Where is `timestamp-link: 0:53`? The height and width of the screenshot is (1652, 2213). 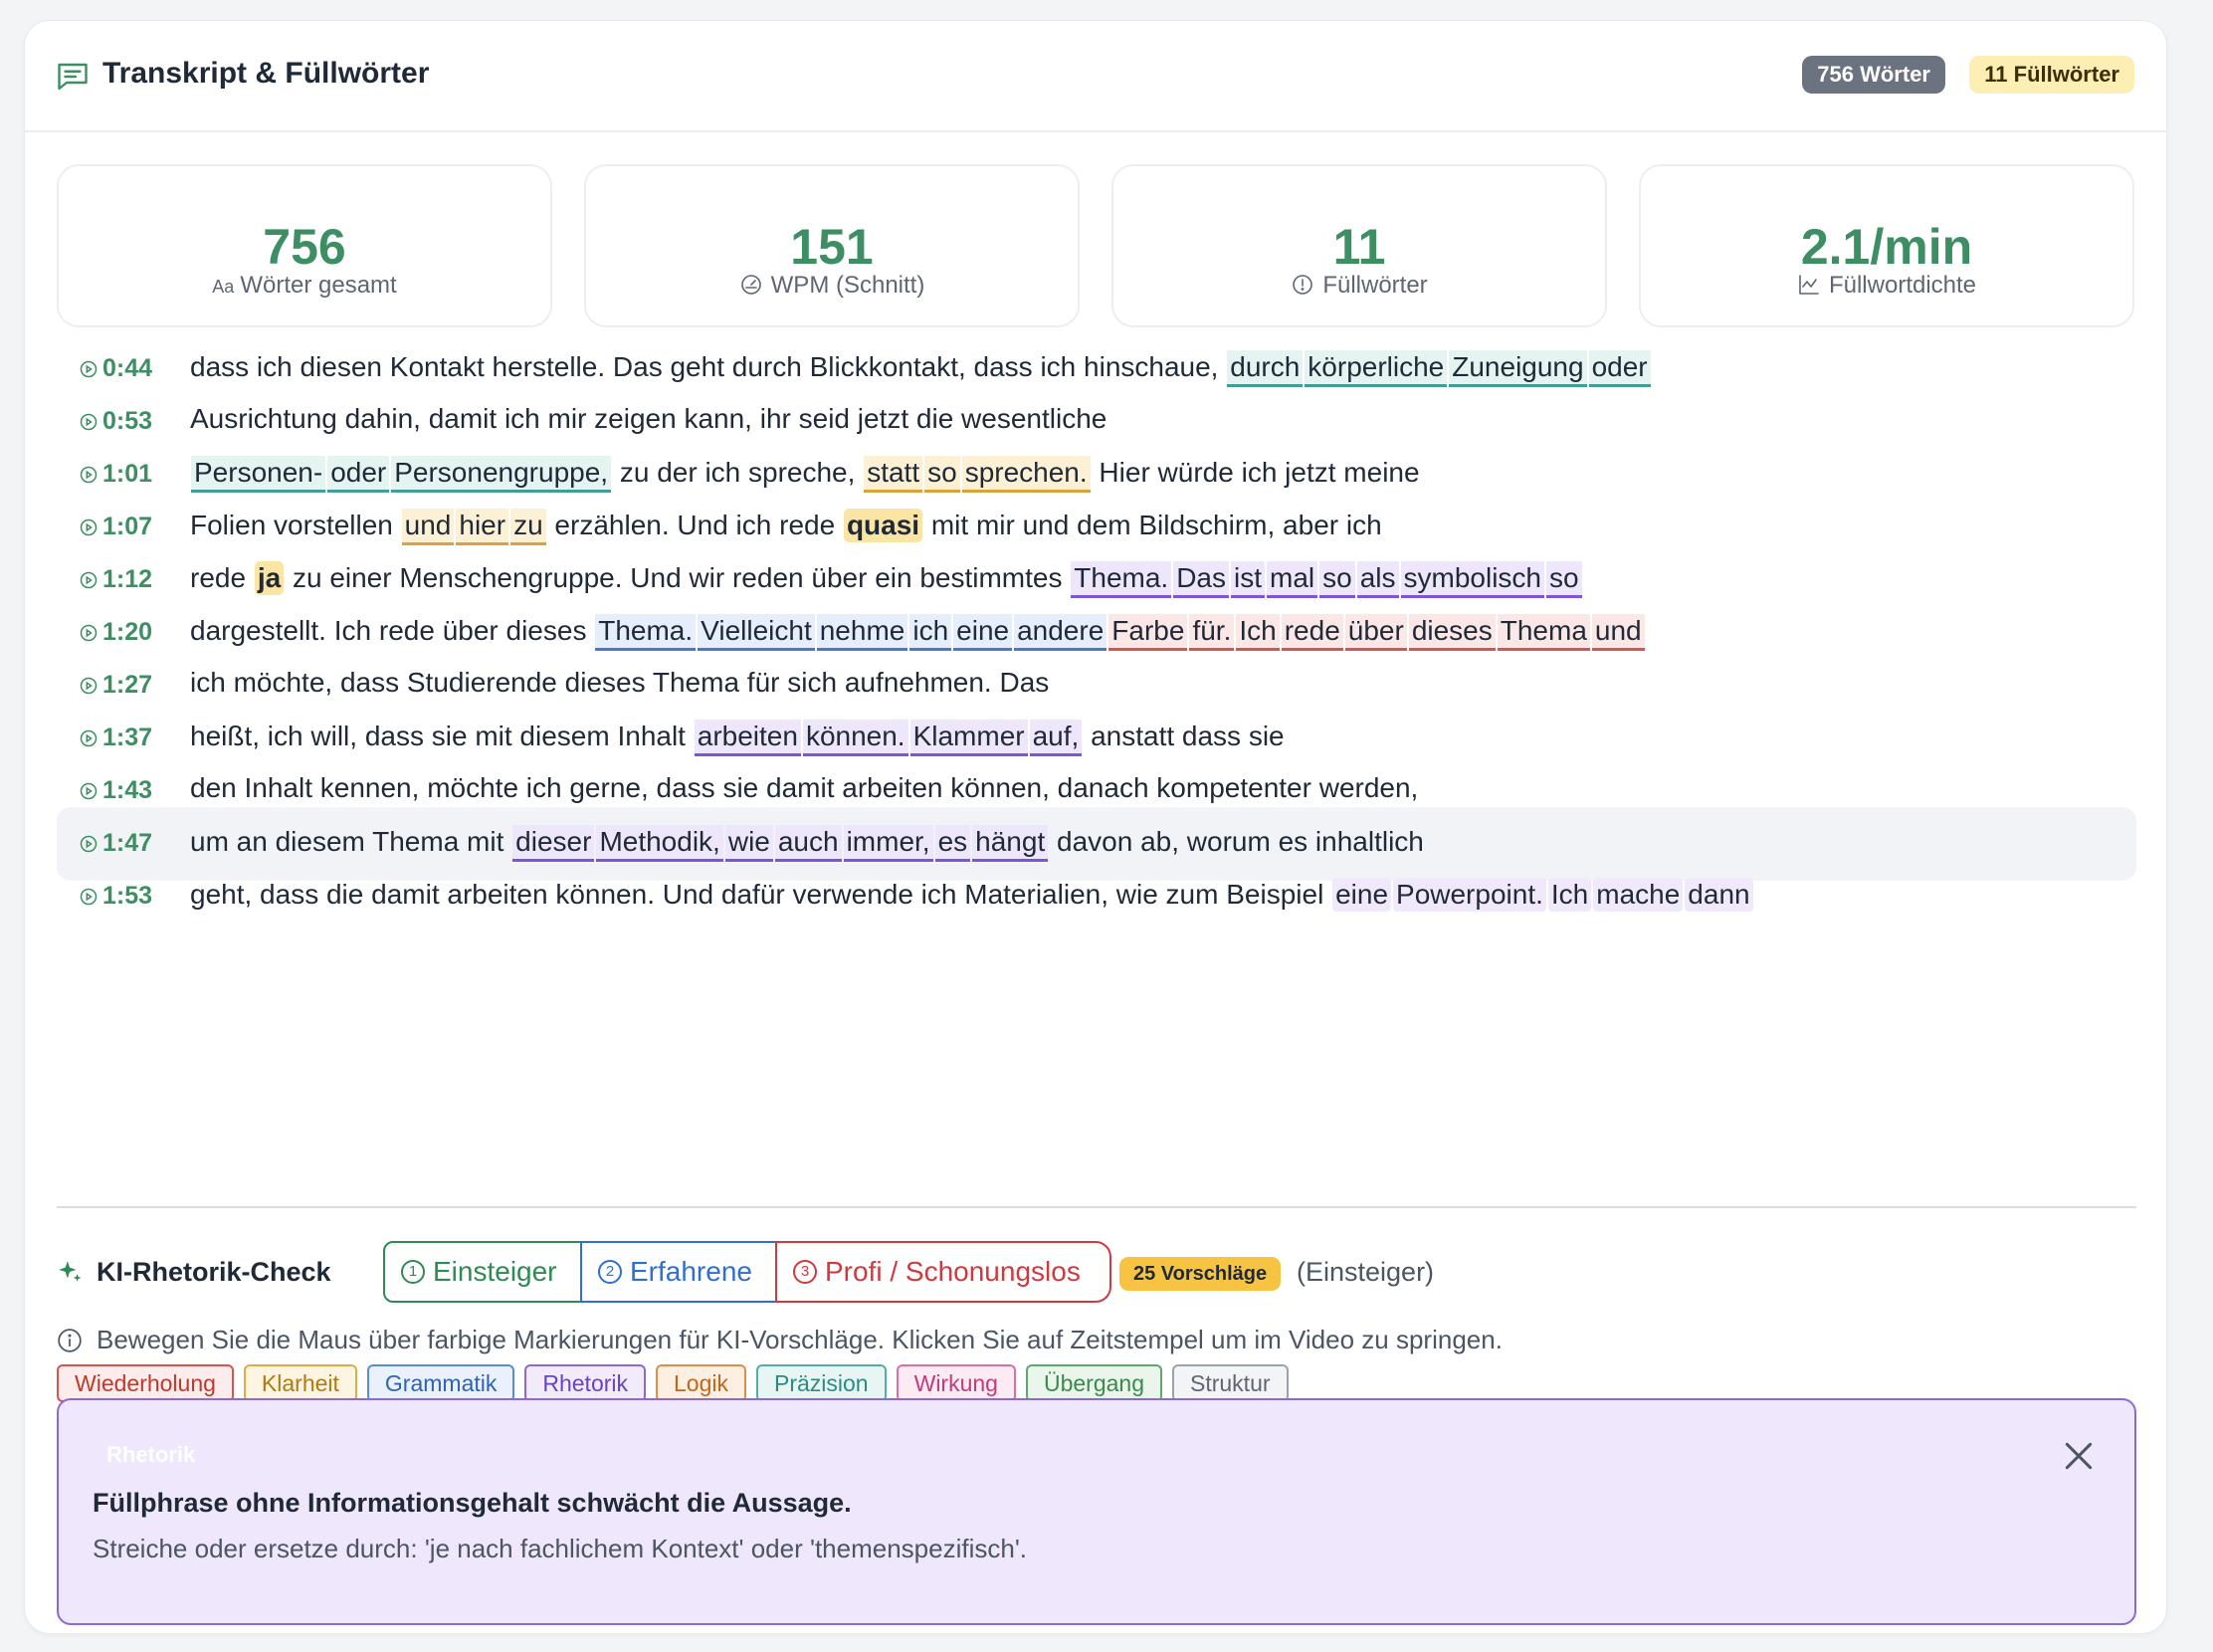
timestamp-link: 0:53 is located at coordinates (115, 421).